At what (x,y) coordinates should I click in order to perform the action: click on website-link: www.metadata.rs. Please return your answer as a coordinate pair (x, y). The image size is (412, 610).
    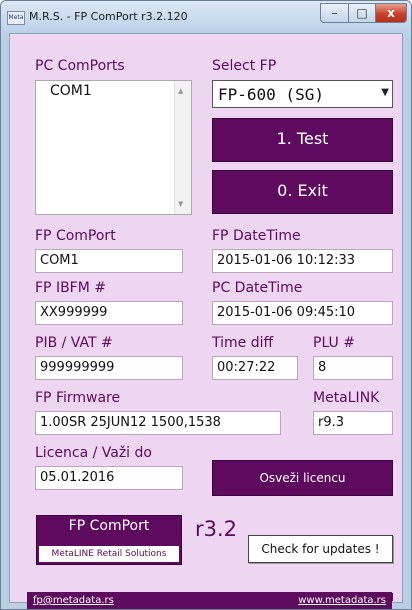
    Looking at the image, I should click on (342, 600).